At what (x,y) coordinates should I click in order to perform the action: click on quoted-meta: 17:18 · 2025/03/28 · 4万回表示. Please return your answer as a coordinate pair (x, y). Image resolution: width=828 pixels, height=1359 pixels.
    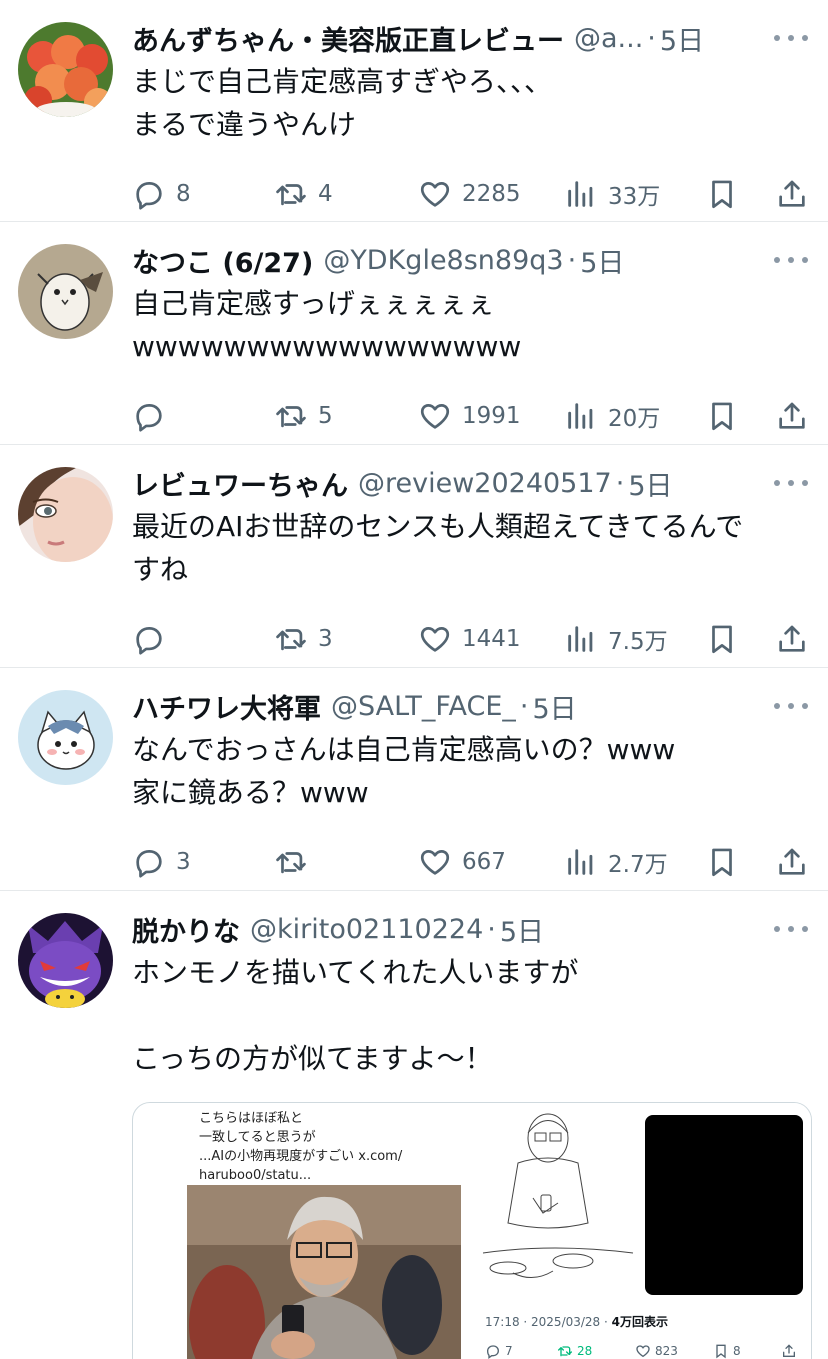
    Looking at the image, I should click on (576, 1321).